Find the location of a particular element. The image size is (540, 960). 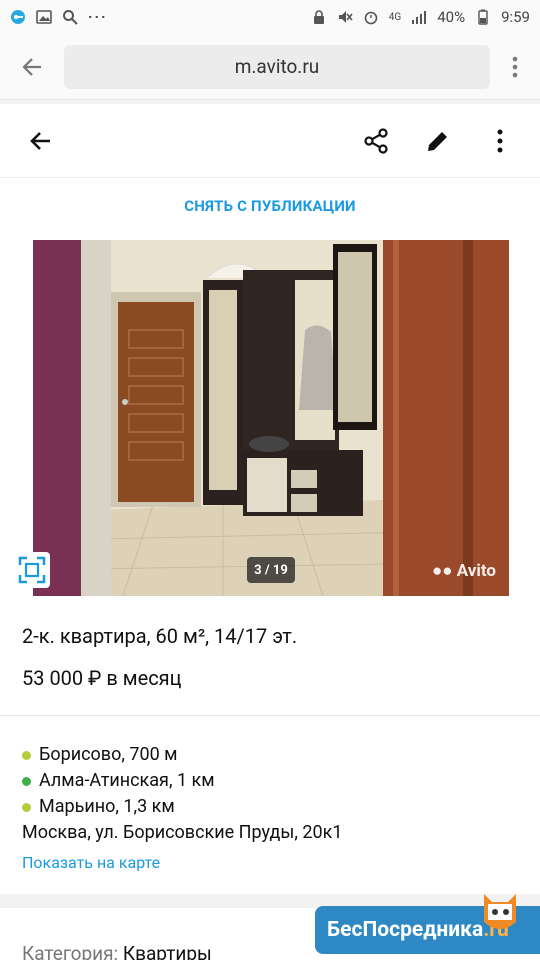

metro-station: Алма-Атинская, 1 км is located at coordinates (270, 781).